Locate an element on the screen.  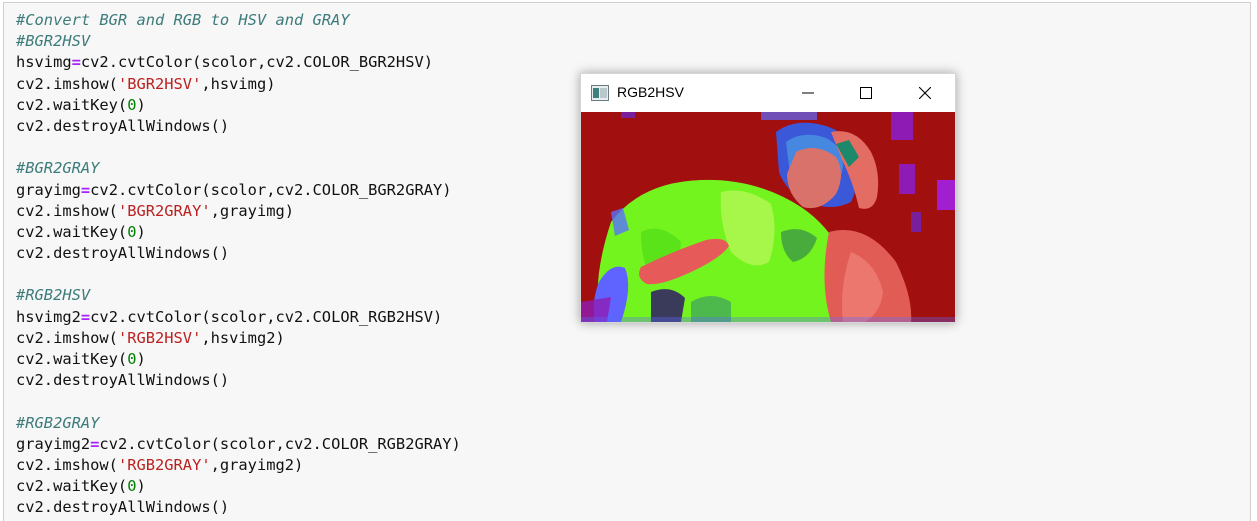
code-line: #BGR2HSV is located at coordinates (238, 41).